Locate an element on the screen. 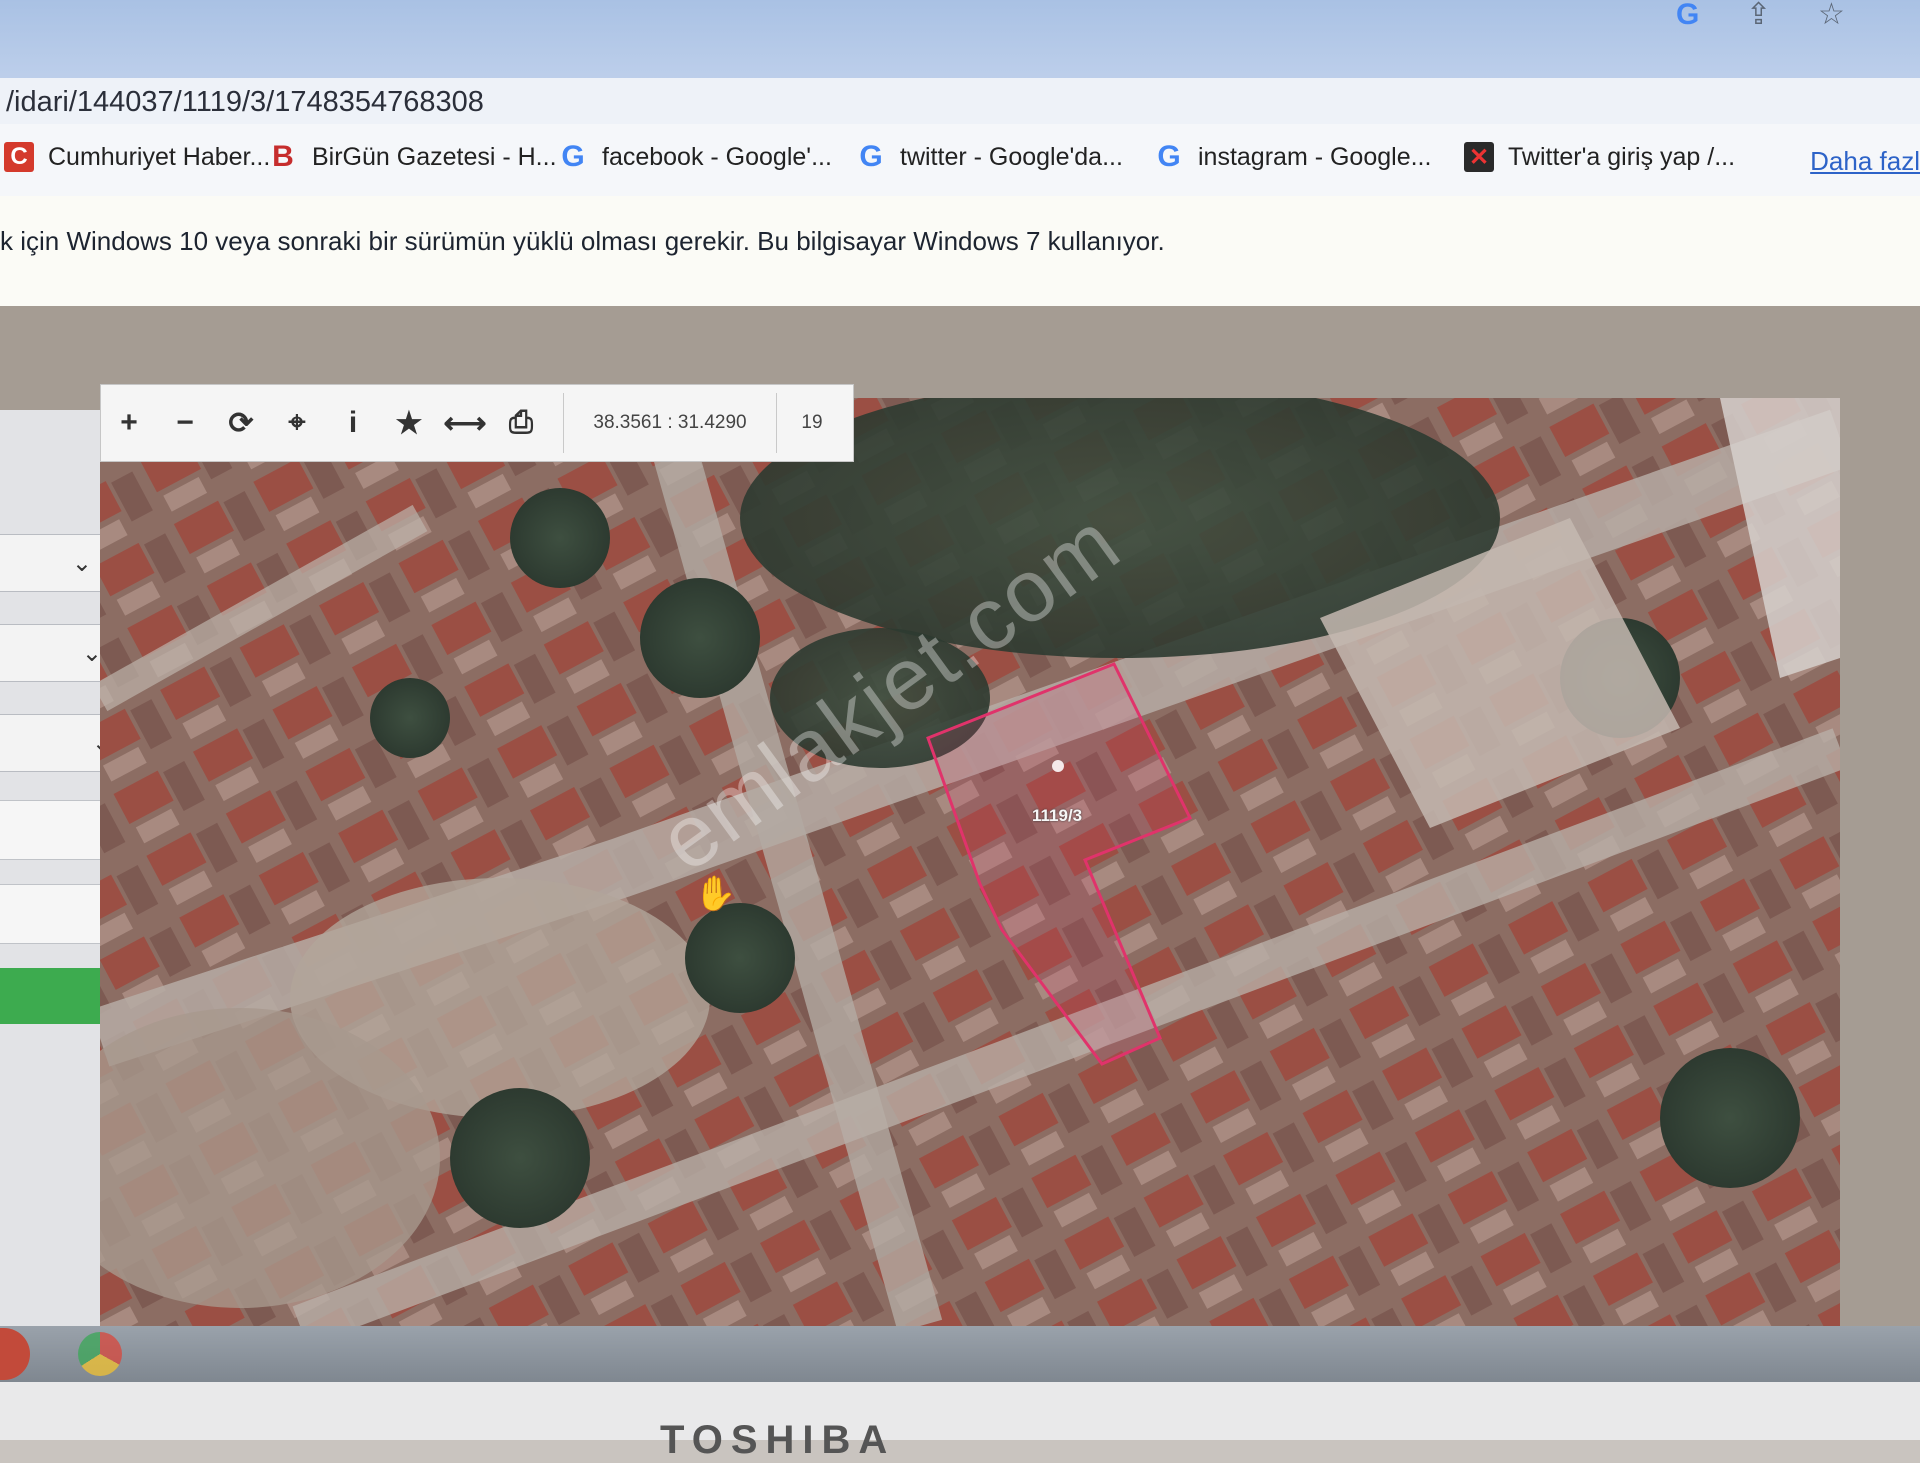  address-text: /idari/144037/1119/3/1748354768308 is located at coordinates (245, 102).